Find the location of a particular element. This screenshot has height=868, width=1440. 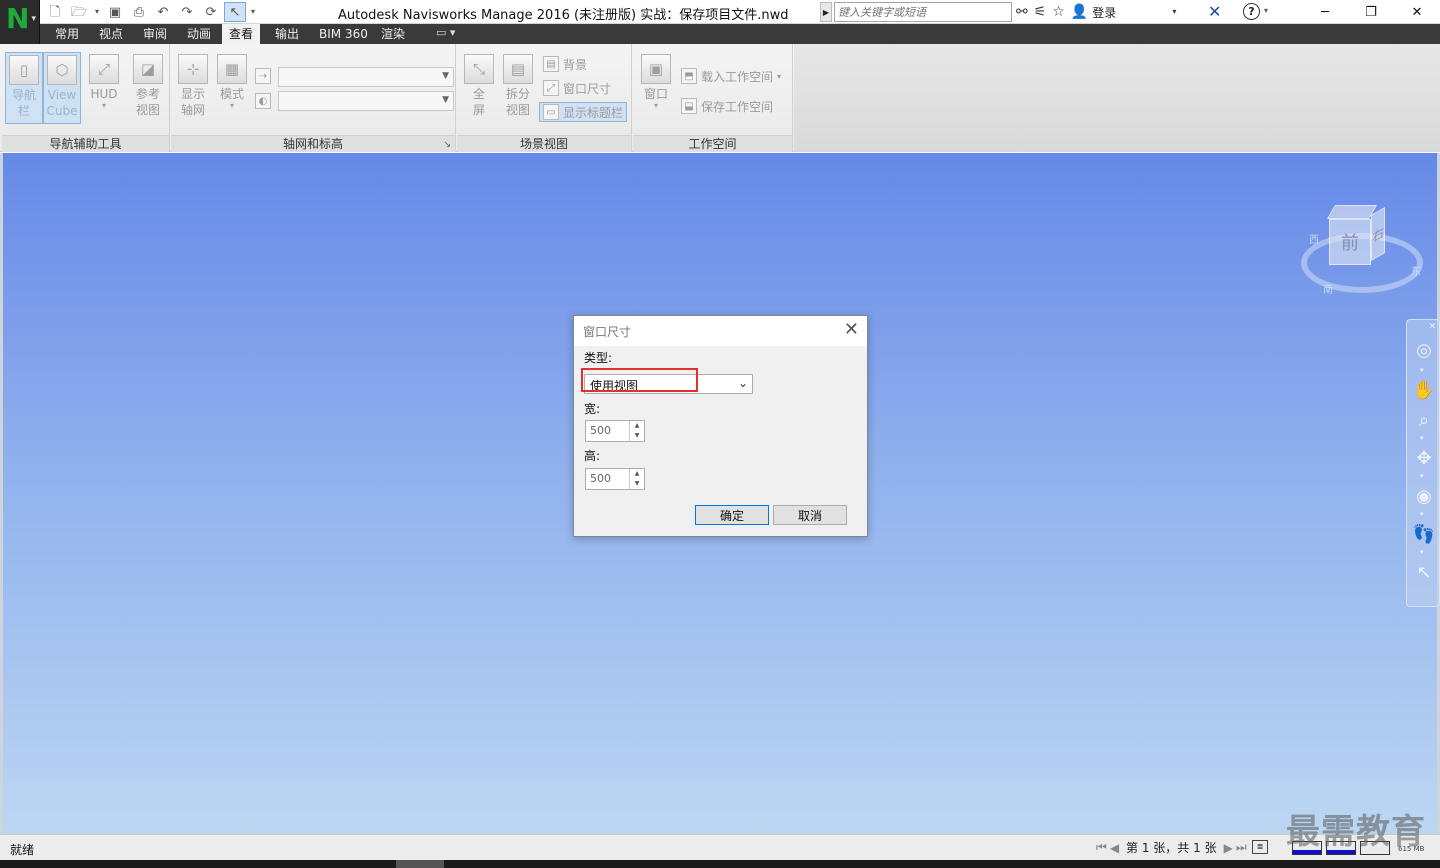

compass-east-label: 东 is located at coordinates (1416, 270).